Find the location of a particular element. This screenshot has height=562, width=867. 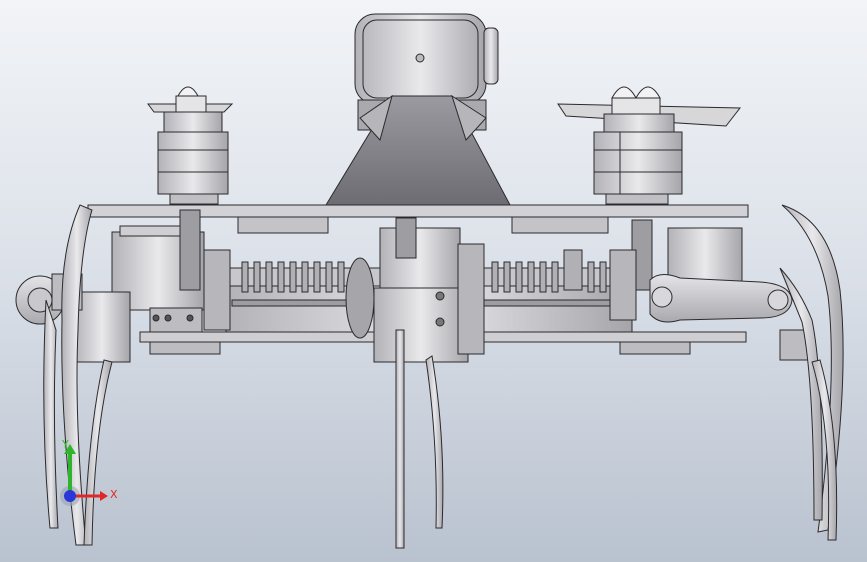

coordinate-triad: Y X is located at coordinates (88, 478).